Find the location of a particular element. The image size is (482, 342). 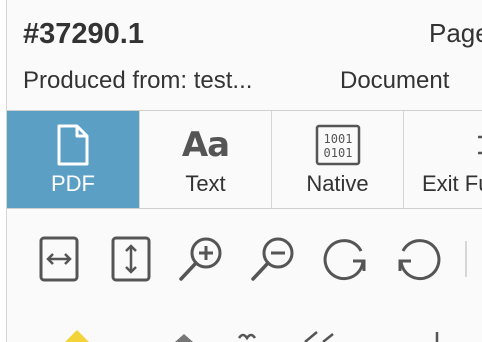

fit-height-button is located at coordinates (131, 259).